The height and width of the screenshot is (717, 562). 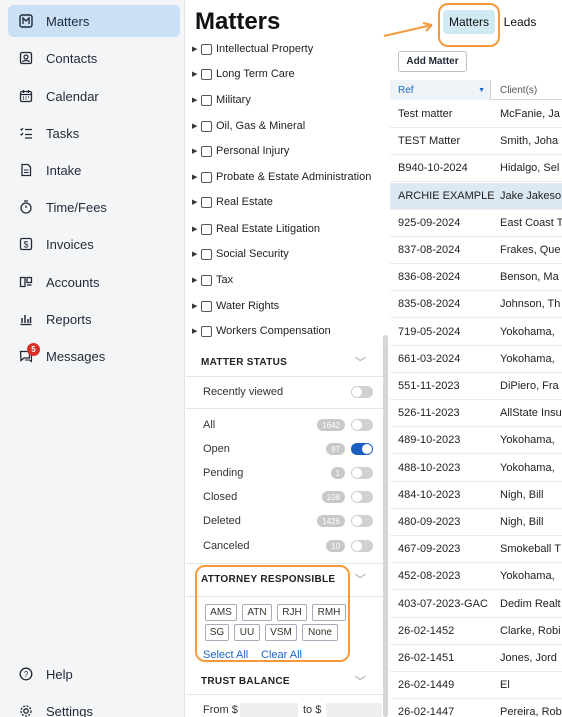 I want to click on table-row: 526-11-2023 AllState Insu, so click(x=476, y=414).